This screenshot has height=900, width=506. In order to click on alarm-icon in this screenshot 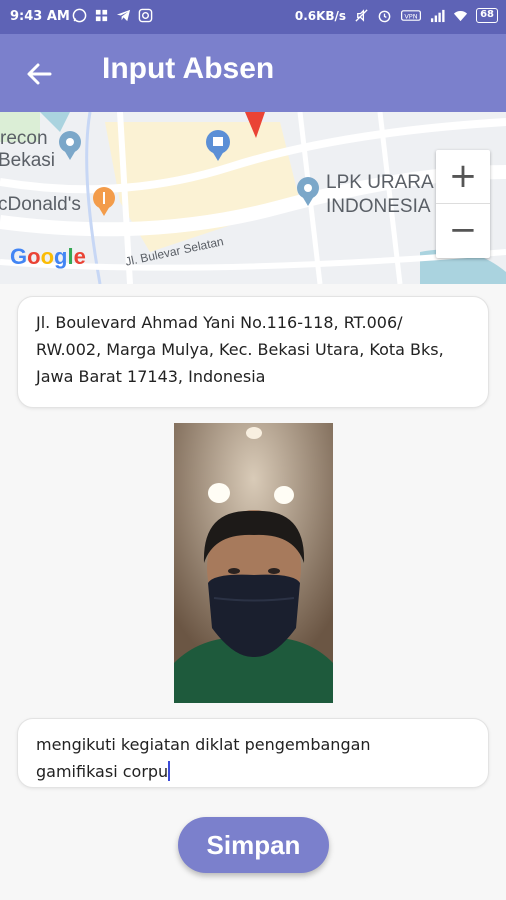, I will do `click(384, 16)`.